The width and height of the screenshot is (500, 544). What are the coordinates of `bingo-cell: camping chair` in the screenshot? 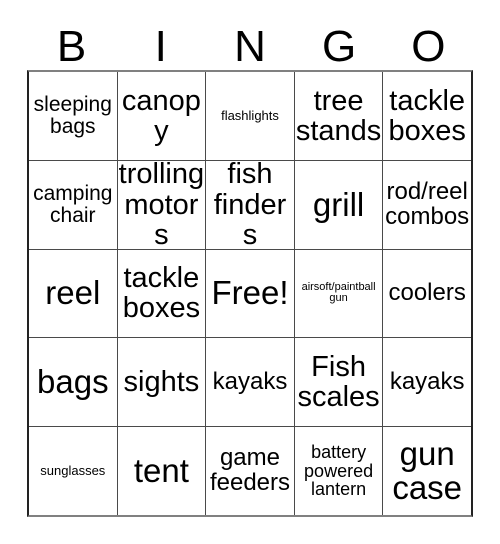 It's located at (73, 205).